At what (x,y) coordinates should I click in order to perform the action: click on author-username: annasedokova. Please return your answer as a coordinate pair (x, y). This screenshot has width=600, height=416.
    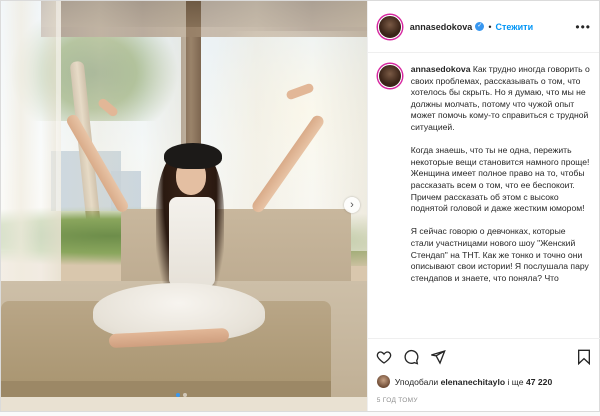
    Looking at the image, I should click on (441, 27).